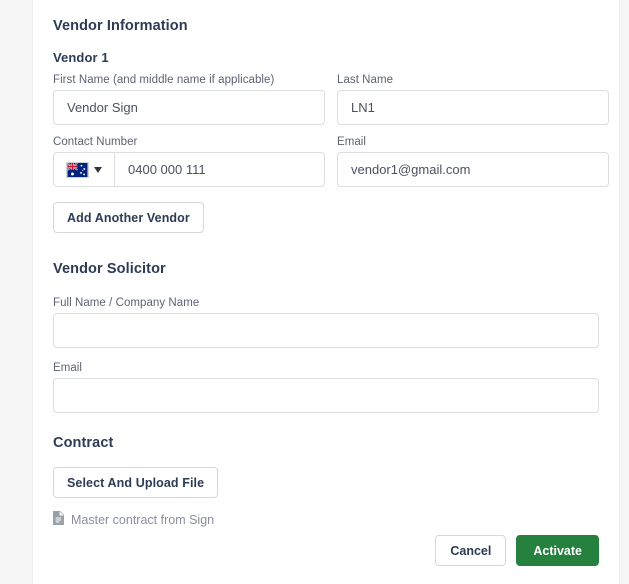 The image size is (629, 584). Describe the element at coordinates (326, 330) in the screenshot. I see `solicitor-fullname-input` at that location.